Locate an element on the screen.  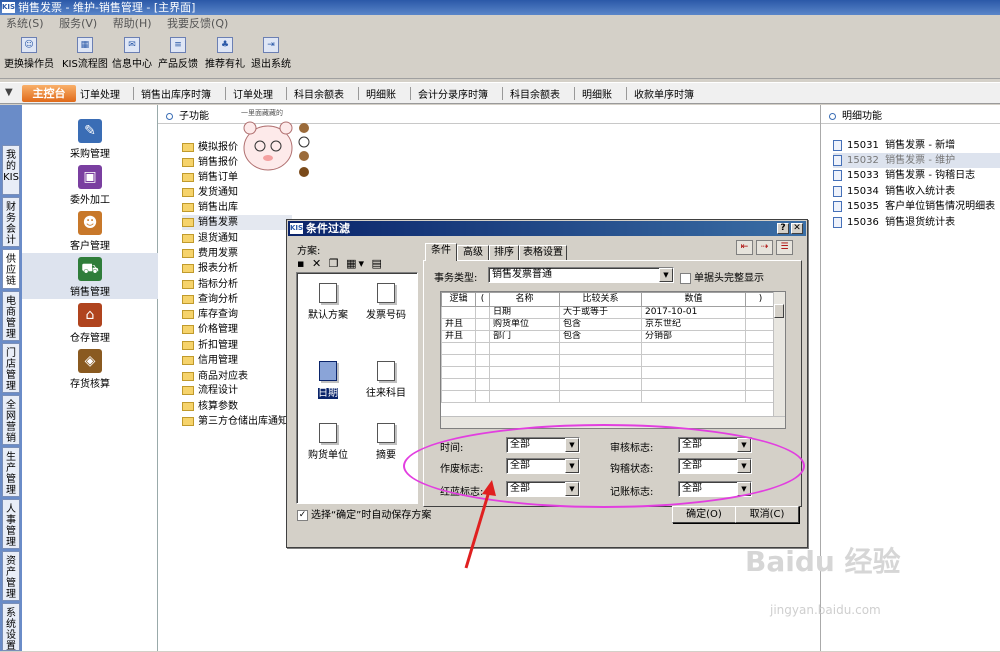
hook-status-select: 全部 ▼ is located at coordinates (715, 466).